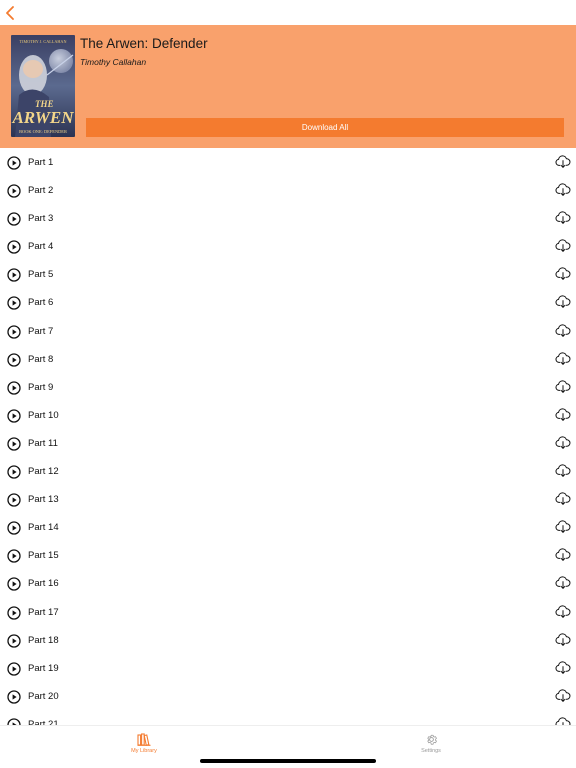 The width and height of the screenshot is (576, 768). I want to click on part-label: Part 17, so click(43, 612).